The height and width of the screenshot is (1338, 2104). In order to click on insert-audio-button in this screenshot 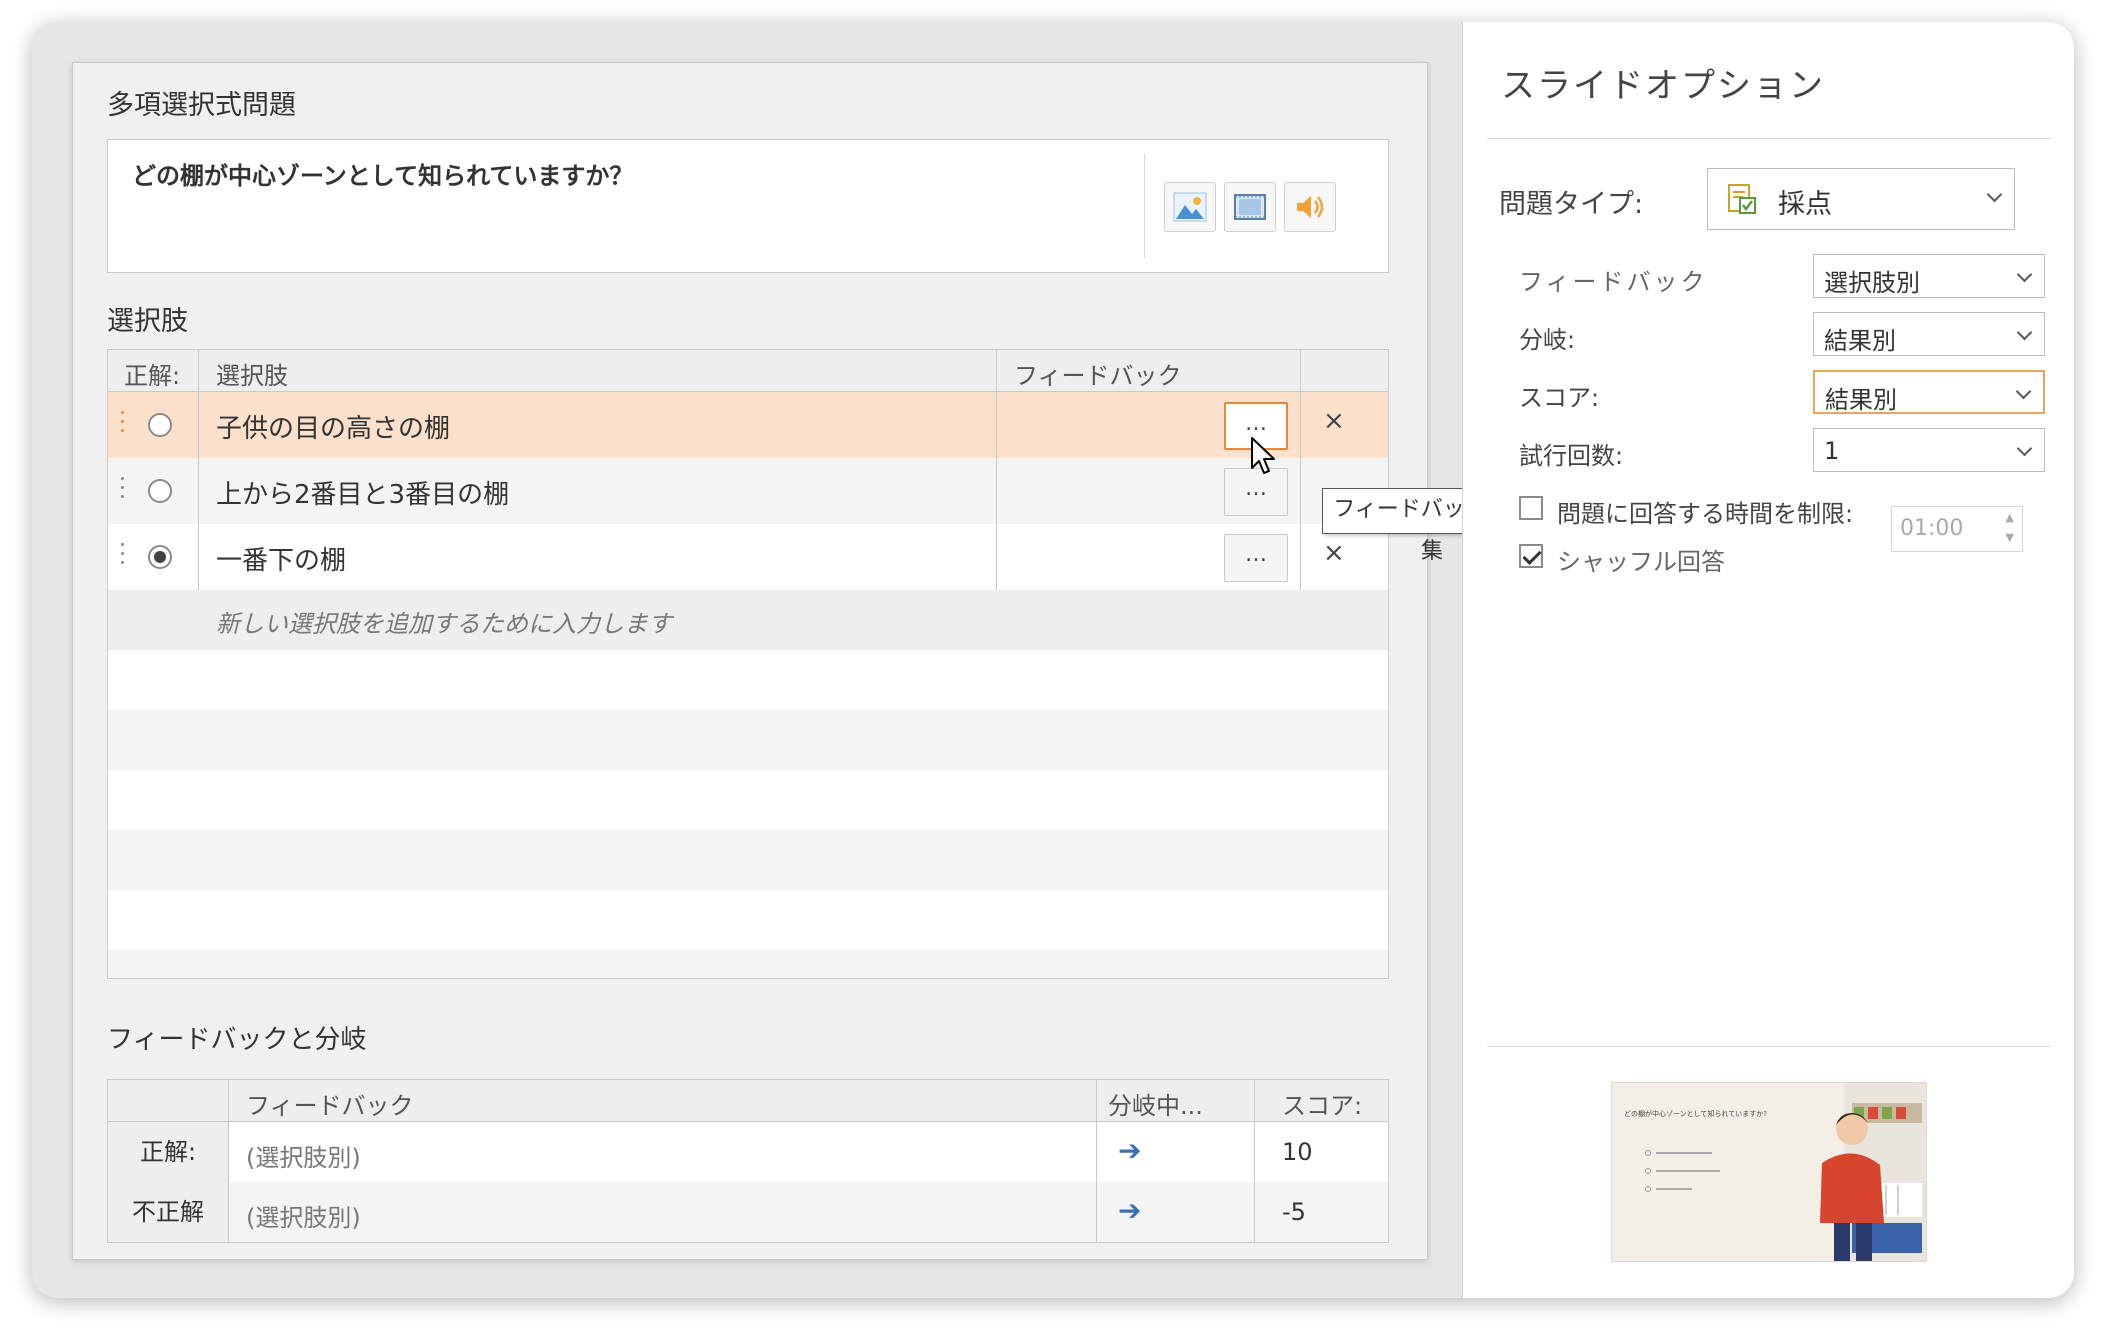, I will do `click(1310, 207)`.